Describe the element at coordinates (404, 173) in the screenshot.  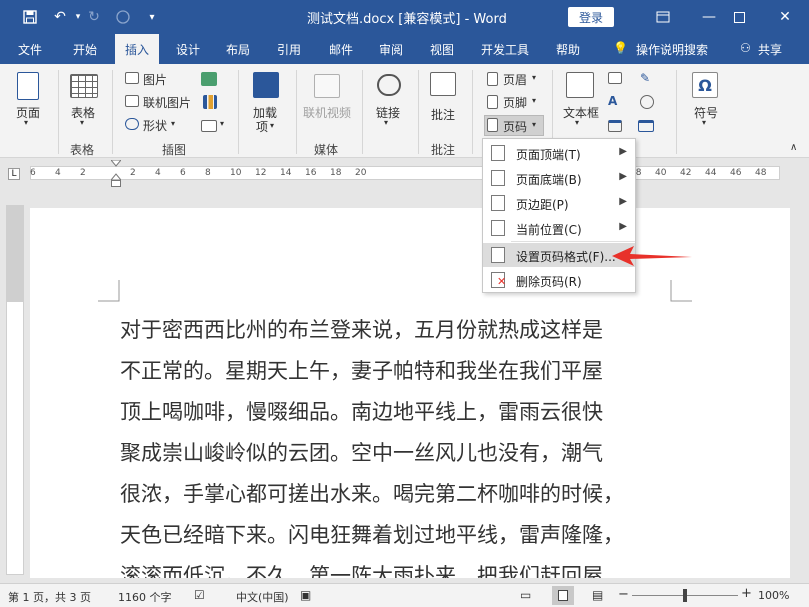
I see `horizontal-ruler: L 6422468101214161820384042444648` at that location.